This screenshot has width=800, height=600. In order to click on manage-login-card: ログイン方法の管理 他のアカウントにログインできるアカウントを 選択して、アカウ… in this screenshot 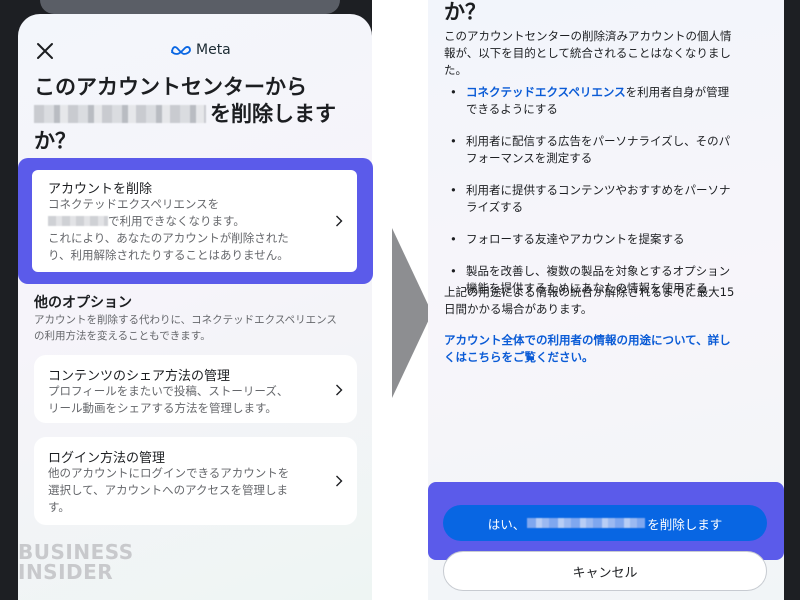, I will do `click(195, 481)`.